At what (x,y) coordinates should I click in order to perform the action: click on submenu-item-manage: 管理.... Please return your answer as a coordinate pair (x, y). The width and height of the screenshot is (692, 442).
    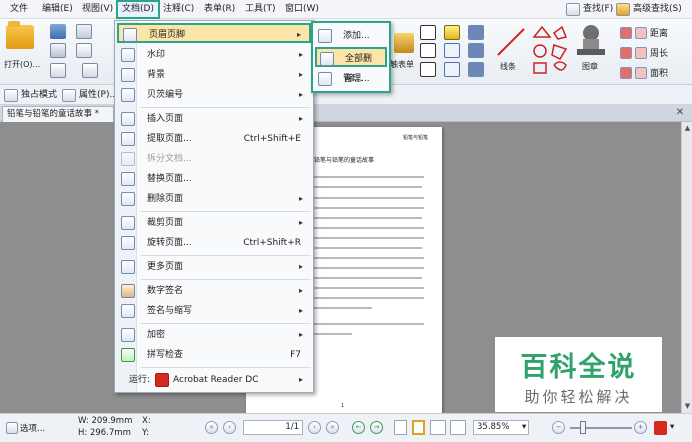
    Looking at the image, I should click on (351, 79).